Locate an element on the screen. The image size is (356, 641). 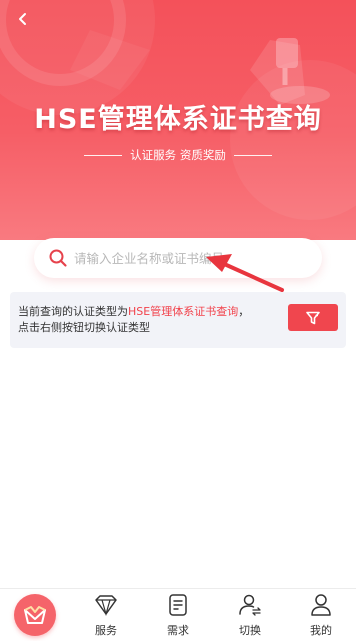
tab-demand: 需求 is located at coordinates (178, 616).